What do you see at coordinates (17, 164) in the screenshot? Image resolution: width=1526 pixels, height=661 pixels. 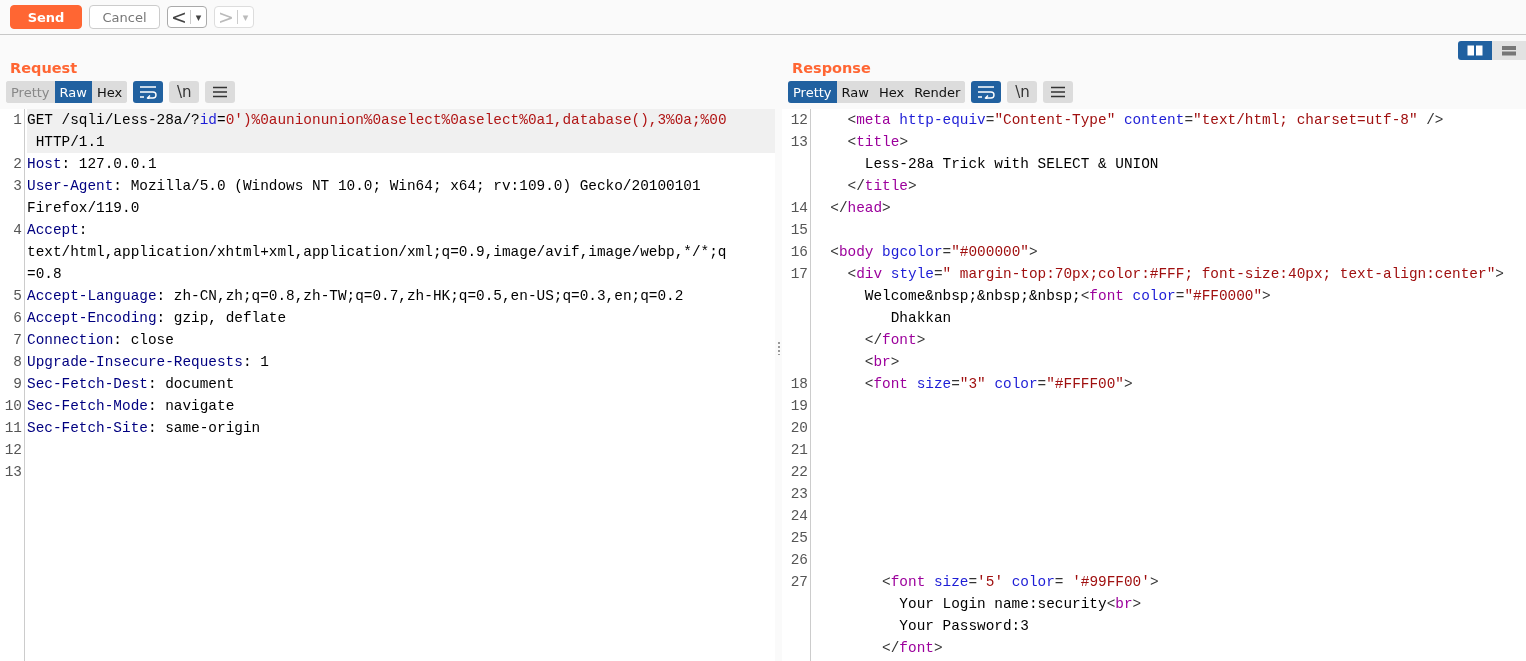 I see `line-number: 2` at bounding box center [17, 164].